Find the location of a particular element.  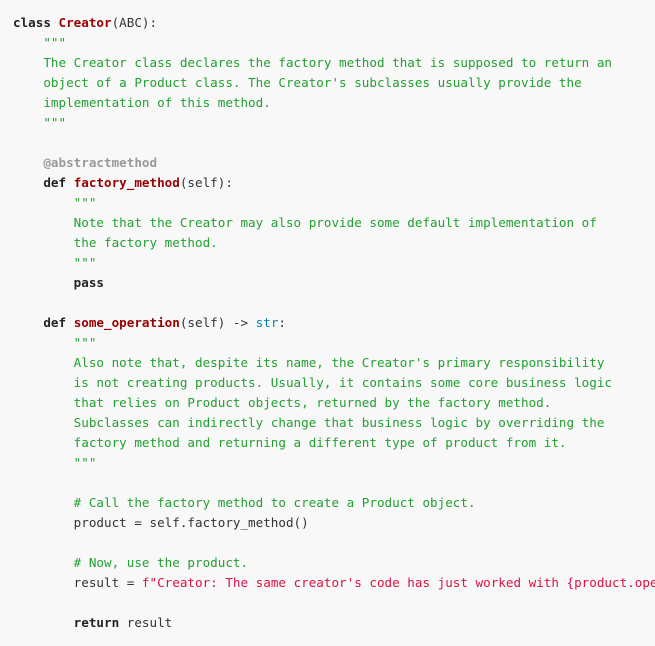

code-token: (self): is located at coordinates (206, 182).